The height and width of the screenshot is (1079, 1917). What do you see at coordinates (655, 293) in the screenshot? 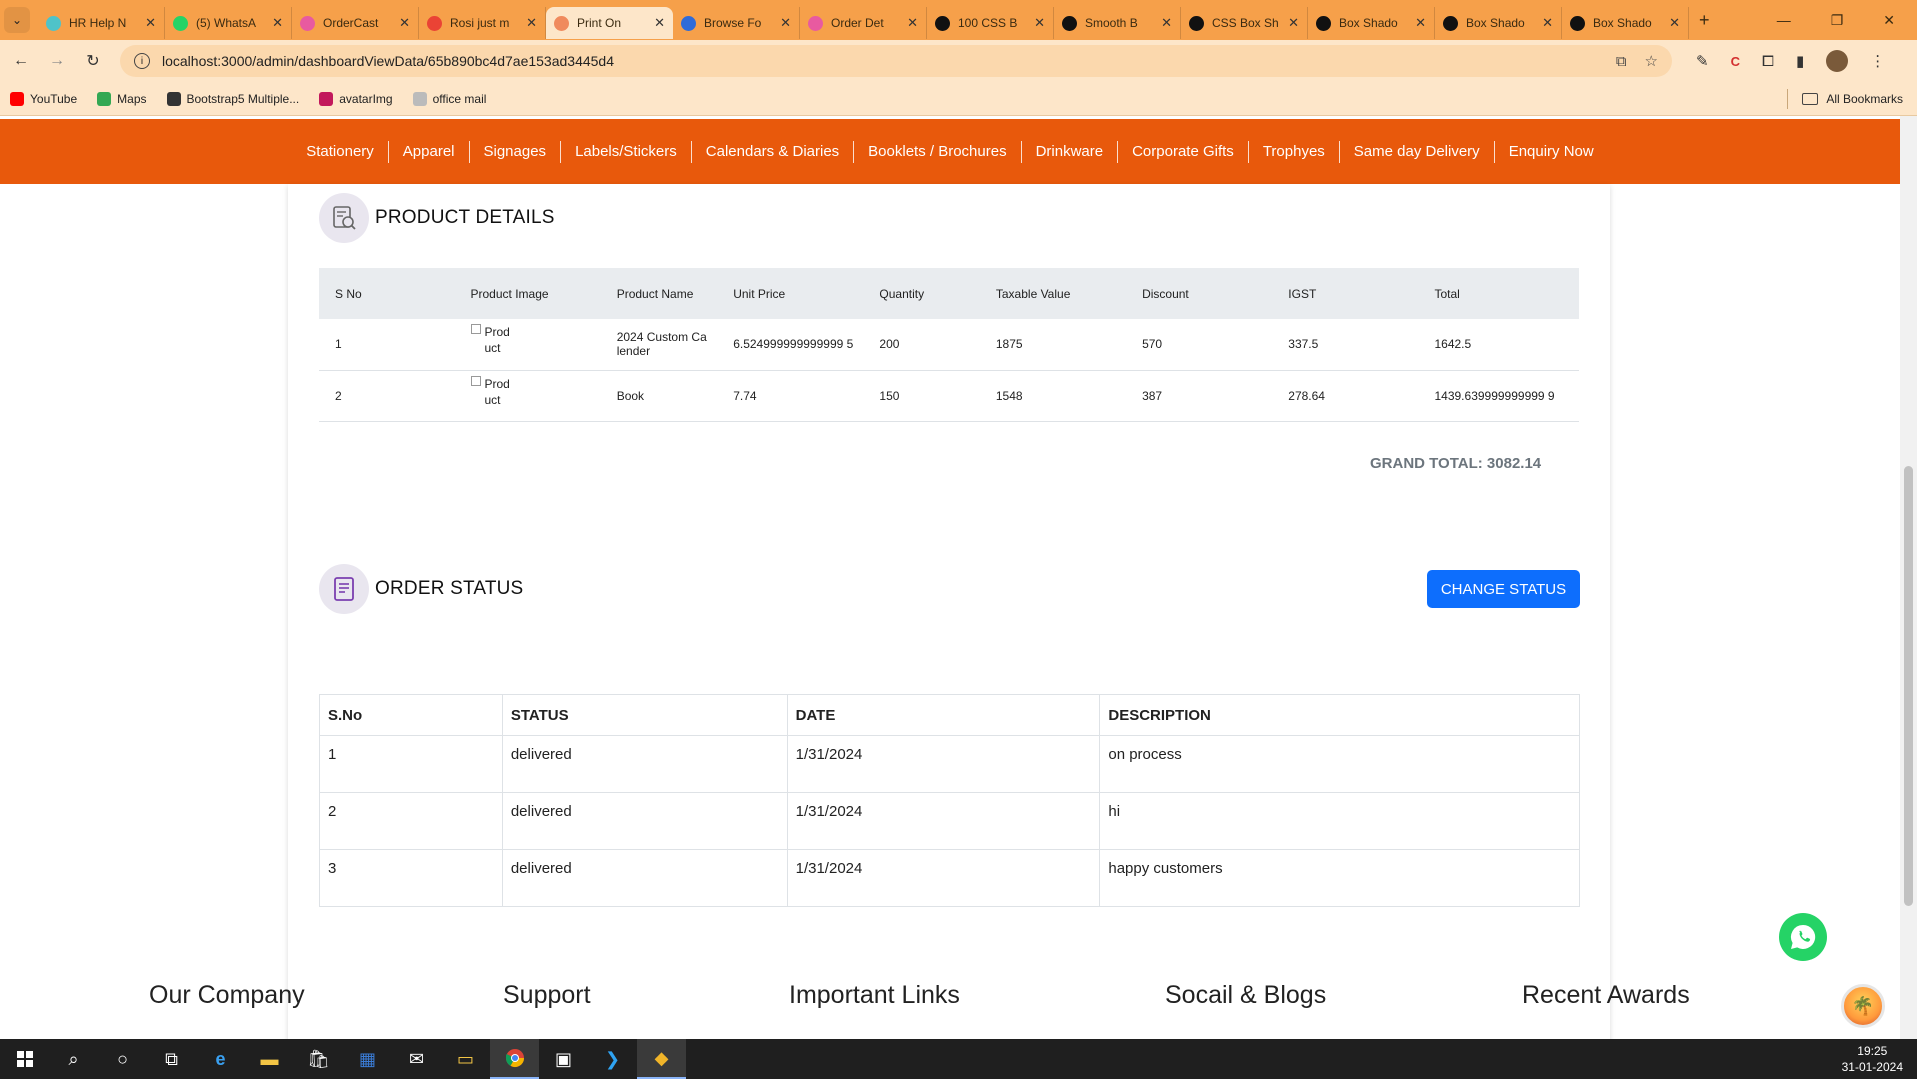
I see `product-column-header: Product Name` at bounding box center [655, 293].